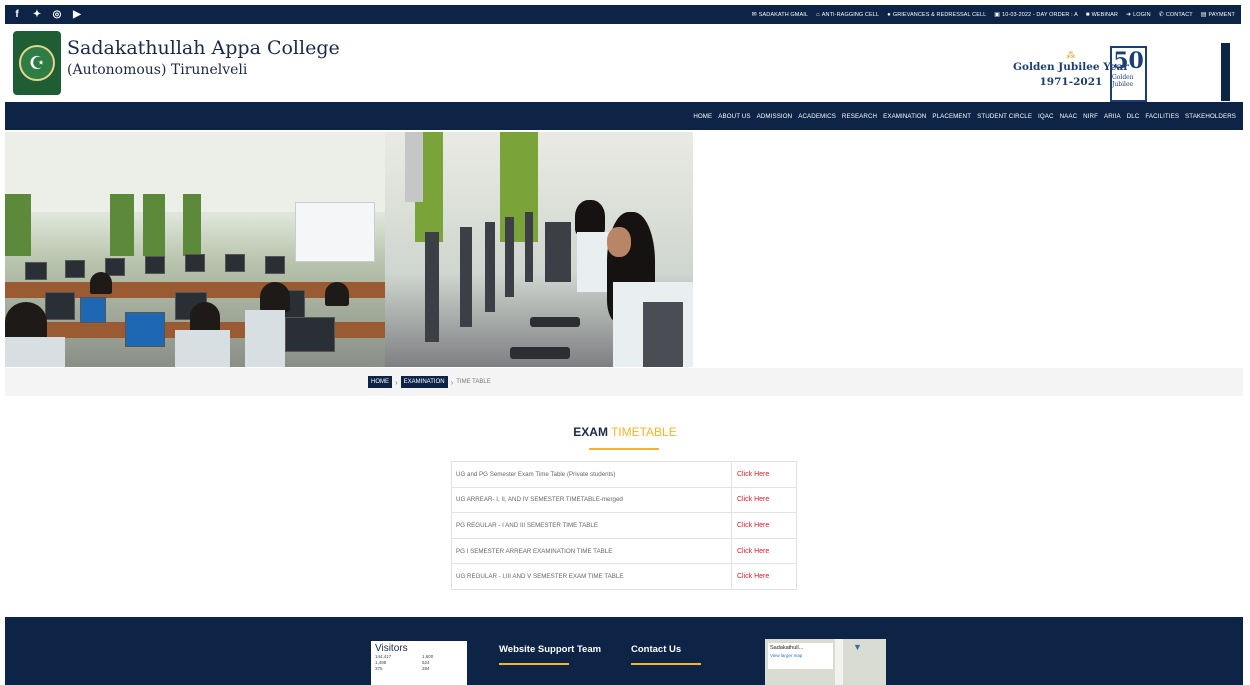 This screenshot has width=1250, height=685. Describe the element at coordinates (380, 382) in the screenshot. I see `breadcrumb-home: HOME` at that location.